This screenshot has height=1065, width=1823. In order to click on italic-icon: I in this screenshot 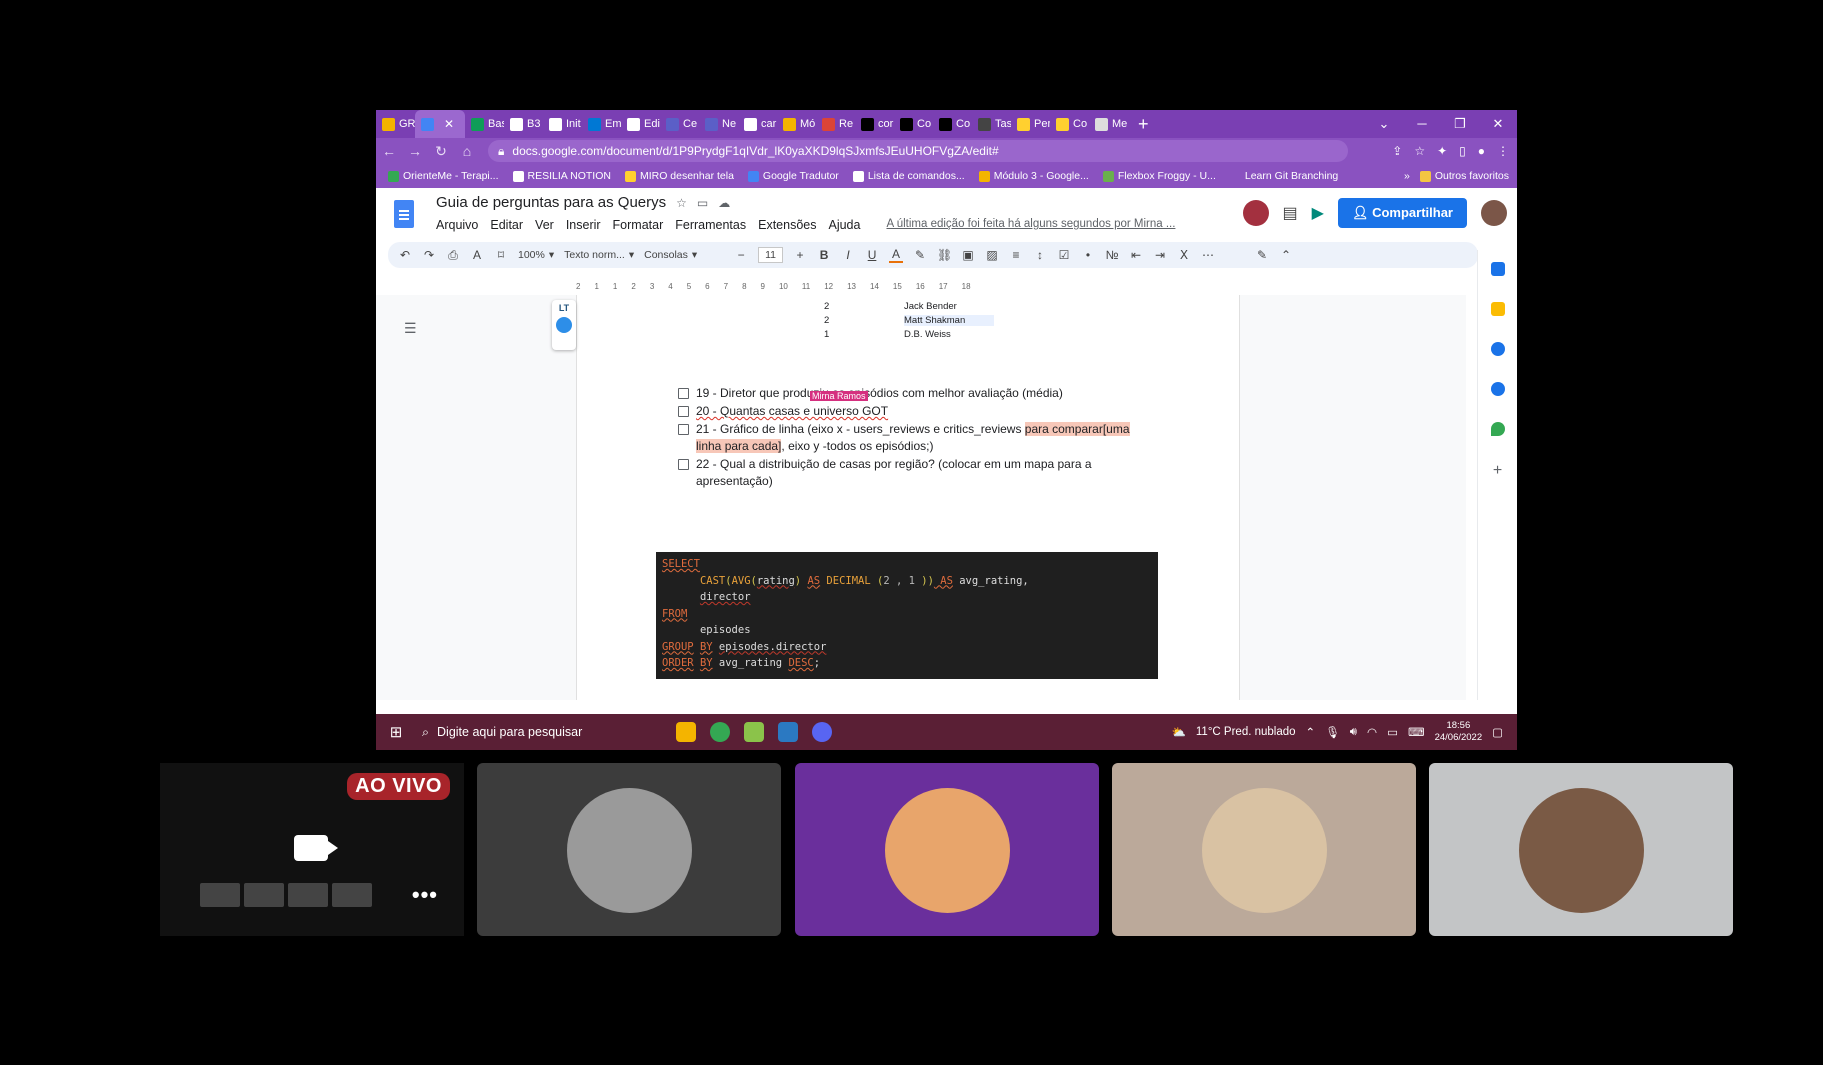, I will do `click(848, 255)`.